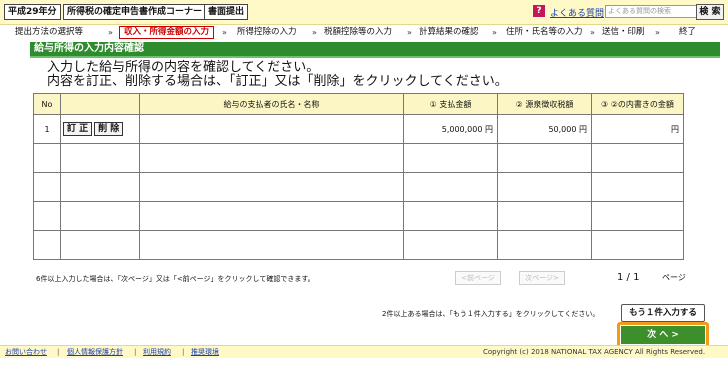  What do you see at coordinates (375, 57) in the screenshot?
I see `section-divider` at bounding box center [375, 57].